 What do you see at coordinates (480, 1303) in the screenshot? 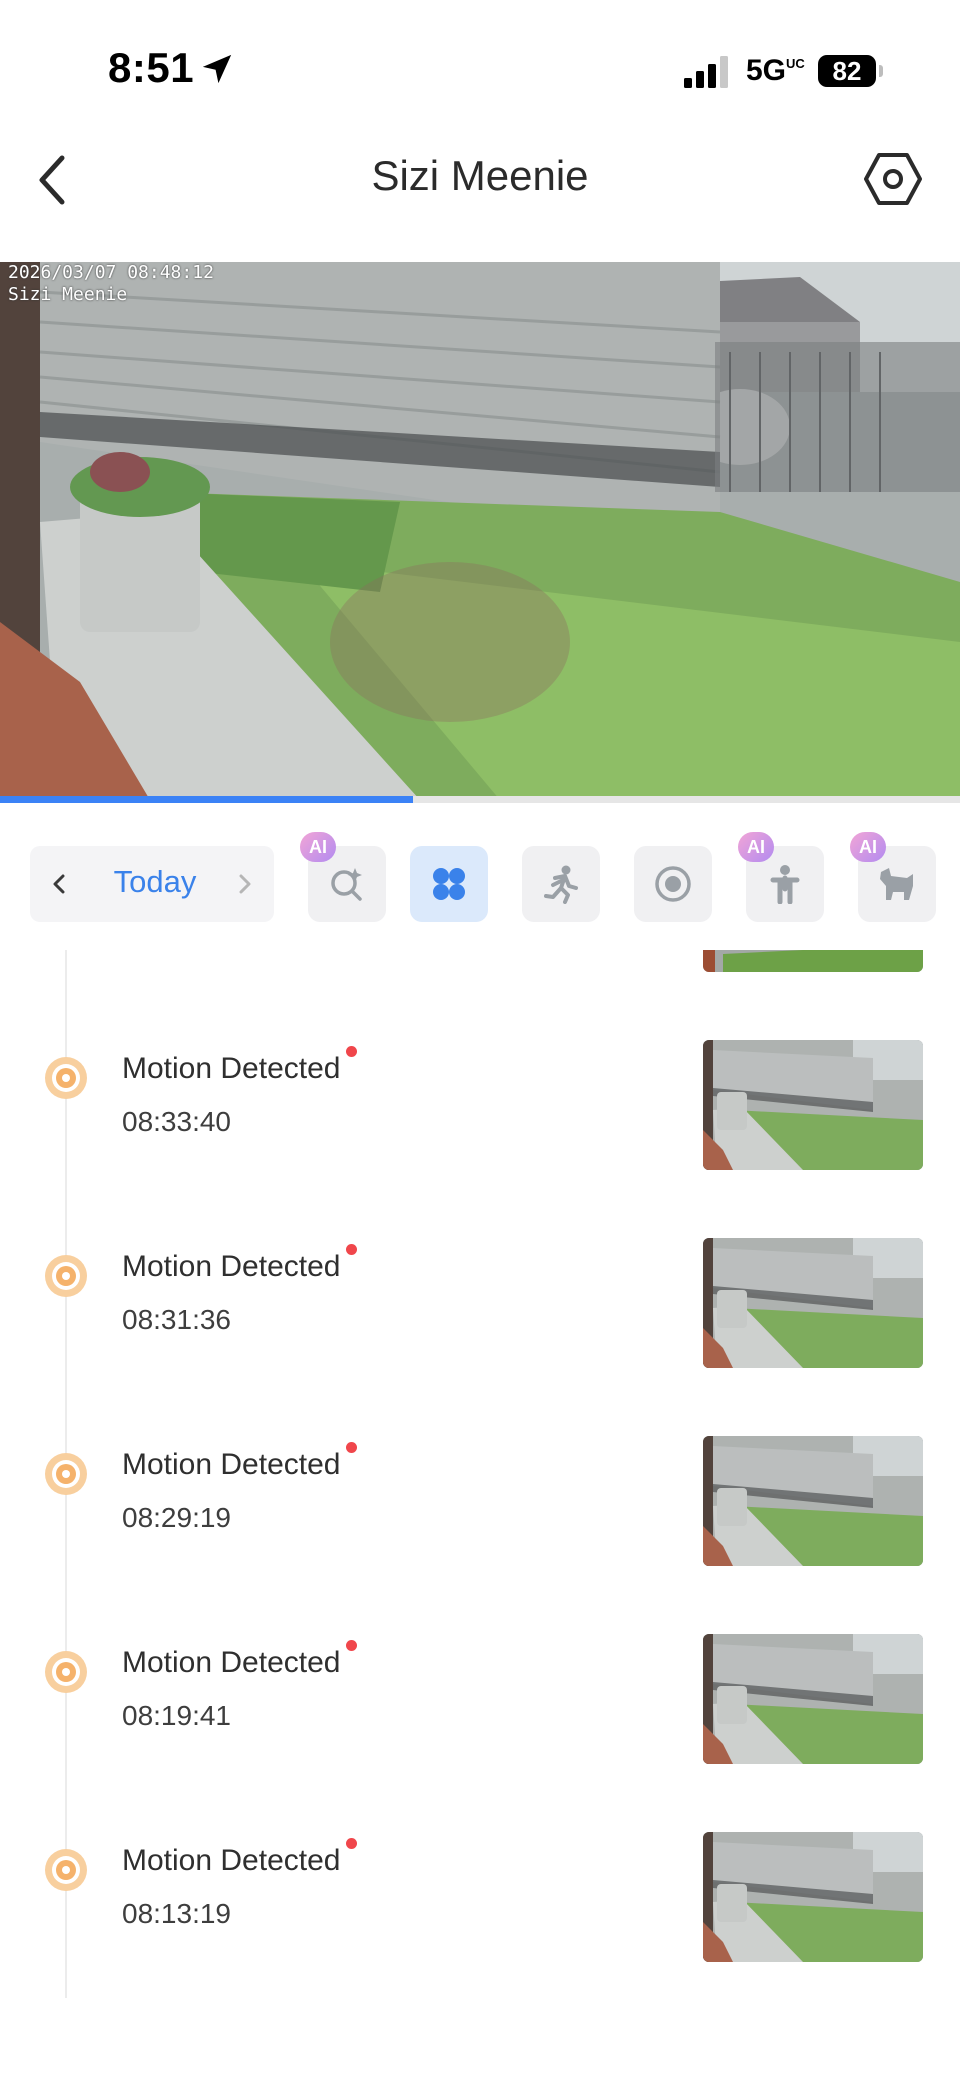
I see `timeline-event-item: Motion Detected 08:31:36` at bounding box center [480, 1303].